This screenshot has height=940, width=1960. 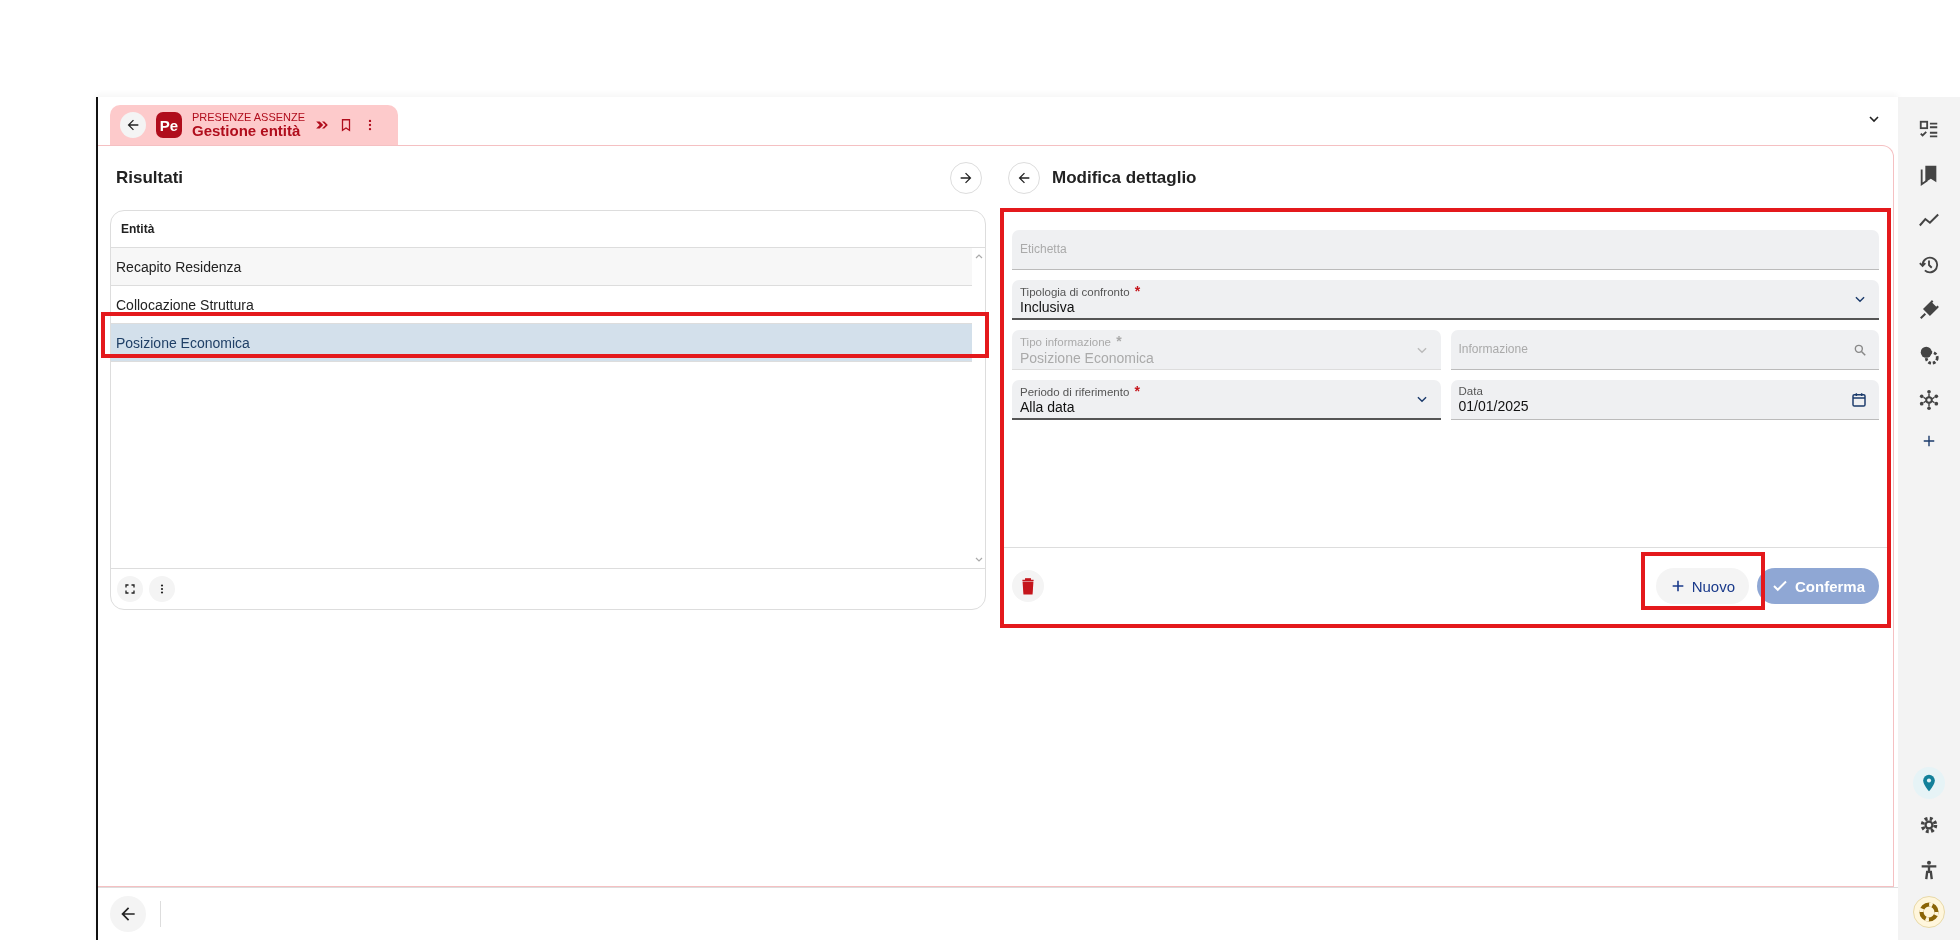 What do you see at coordinates (138, 229) in the screenshot?
I see `column-header: Entità` at bounding box center [138, 229].